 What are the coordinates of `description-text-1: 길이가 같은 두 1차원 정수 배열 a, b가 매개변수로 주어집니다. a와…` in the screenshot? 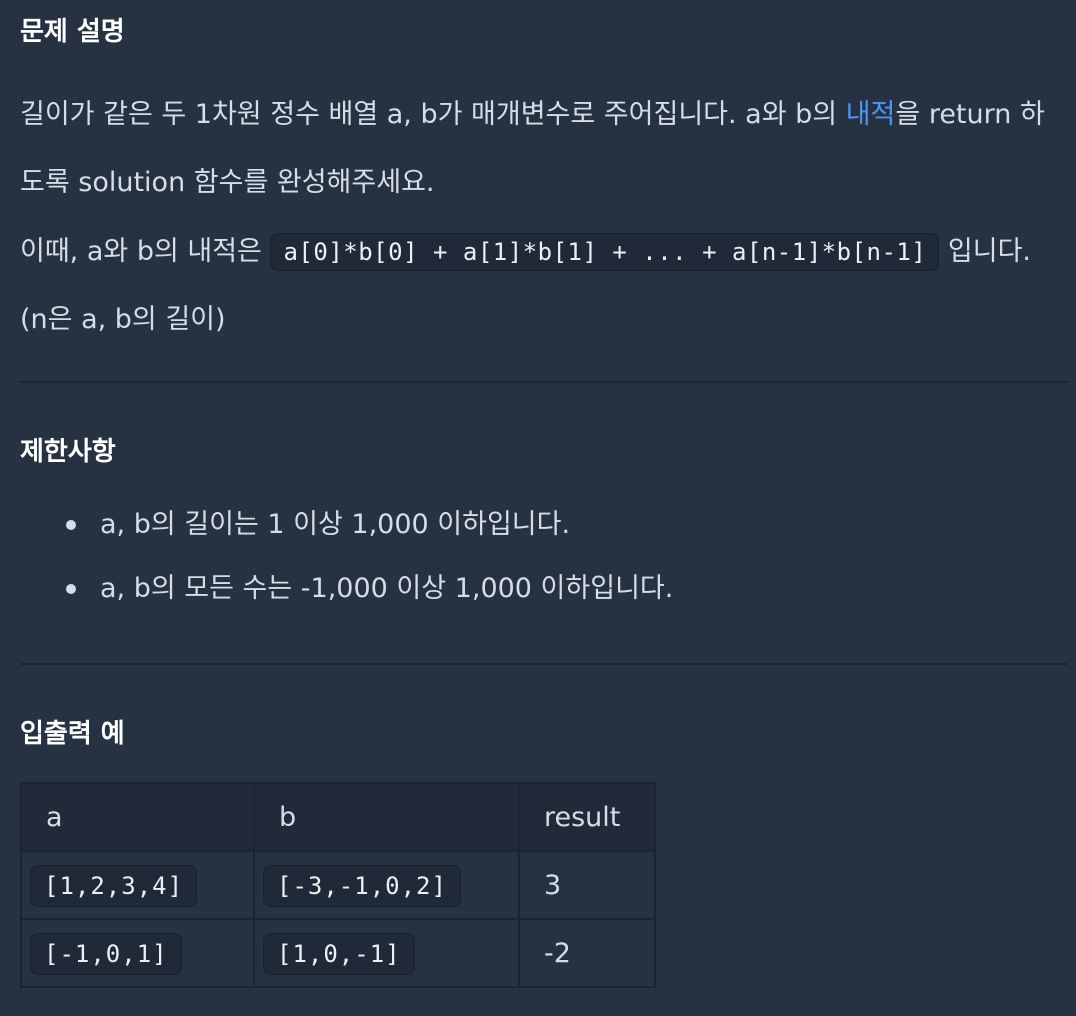 It's located at (433, 114).